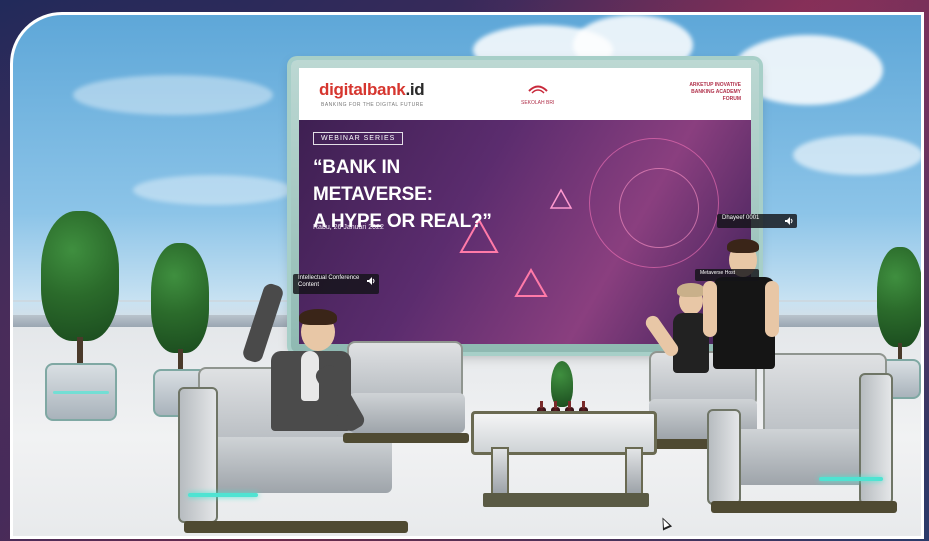 The width and height of the screenshot is (929, 541). What do you see at coordinates (402, 194) in the screenshot?
I see `slide-headline: “BANK IN METAVERSE: A HYPE OR REAL?”` at bounding box center [402, 194].